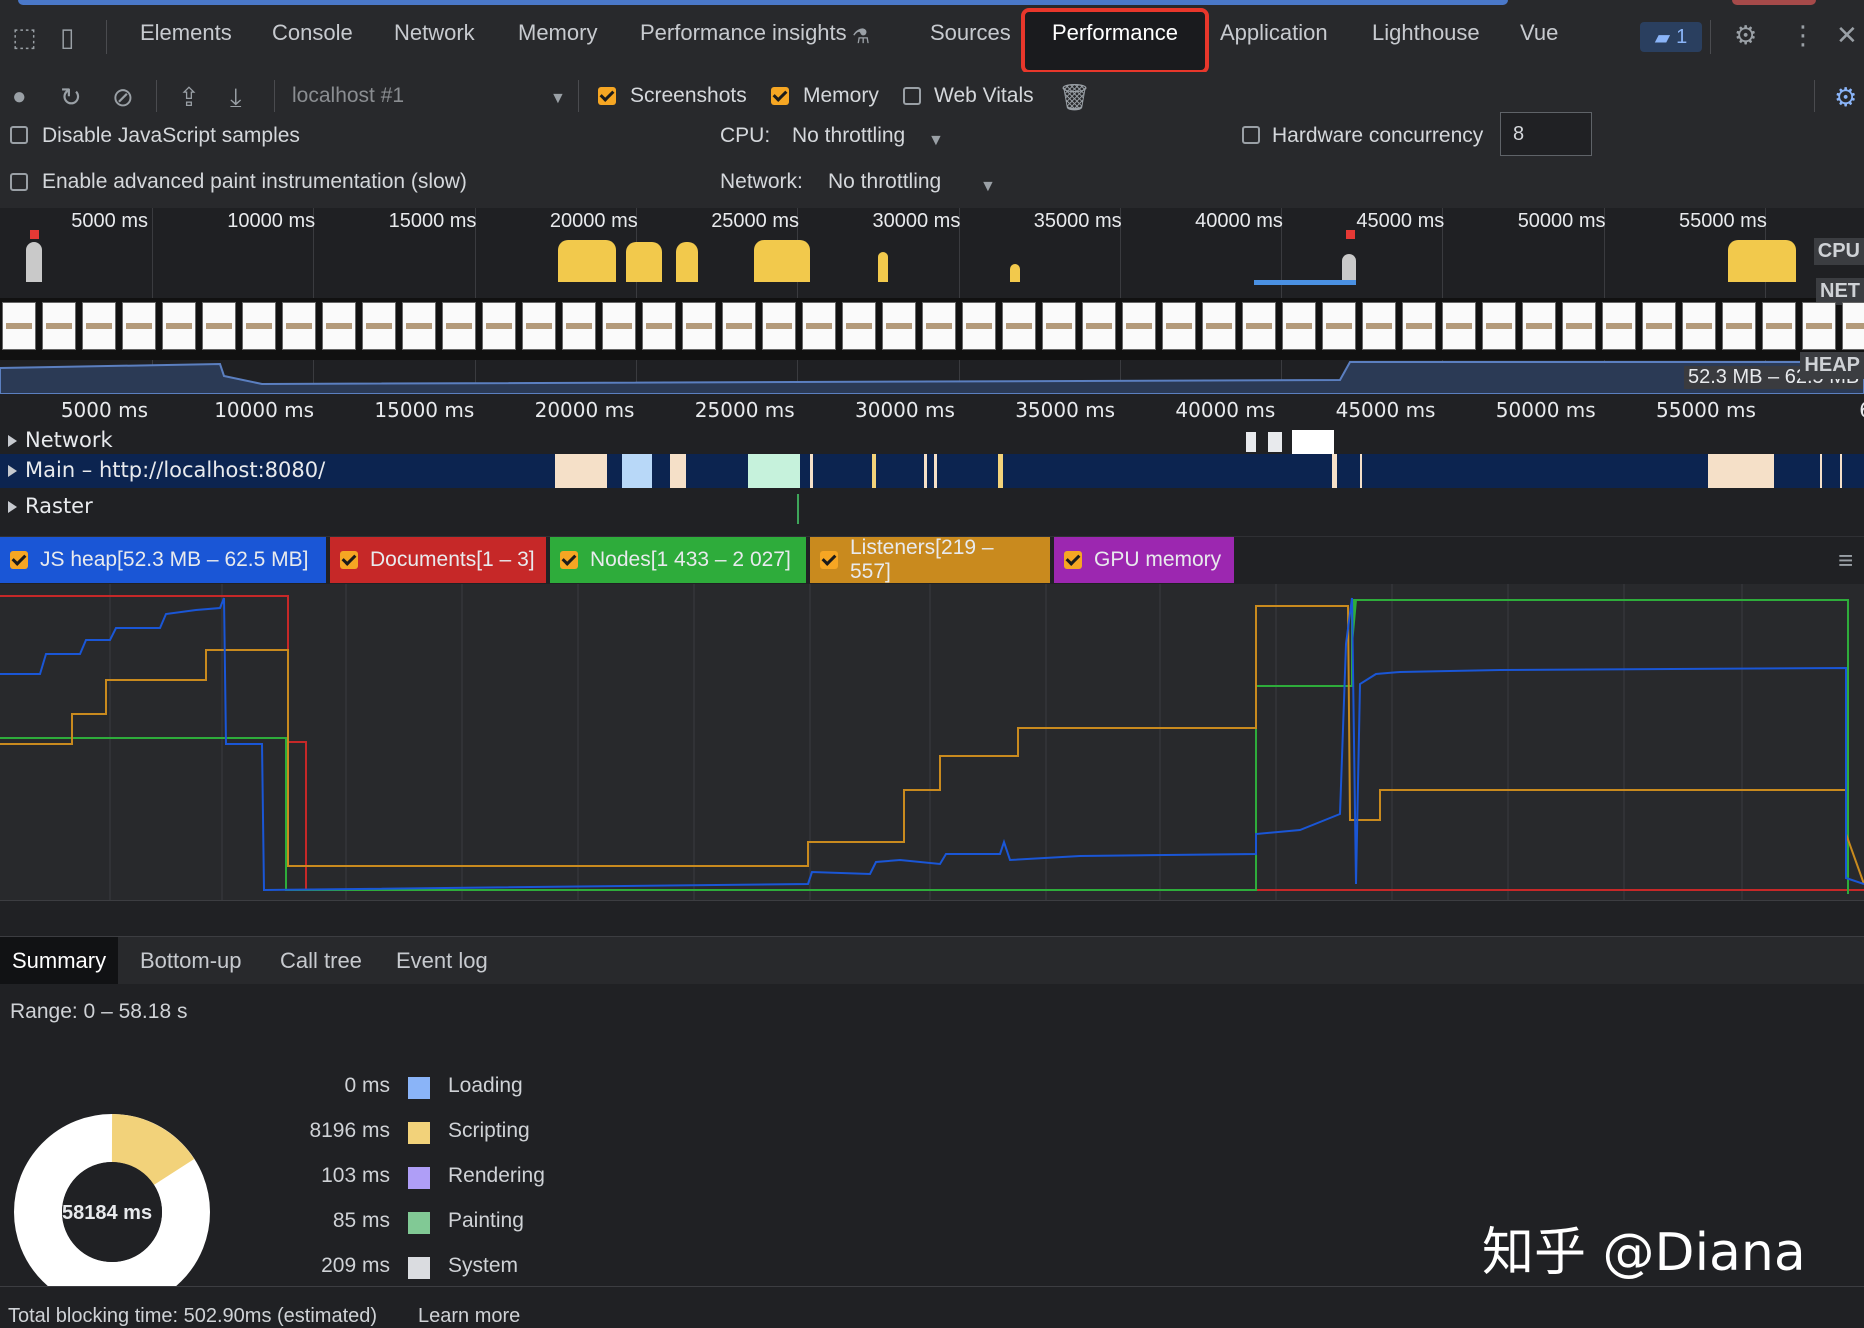  Describe the element at coordinates (569, 560) in the screenshot. I see `nodes-checkbox` at that location.